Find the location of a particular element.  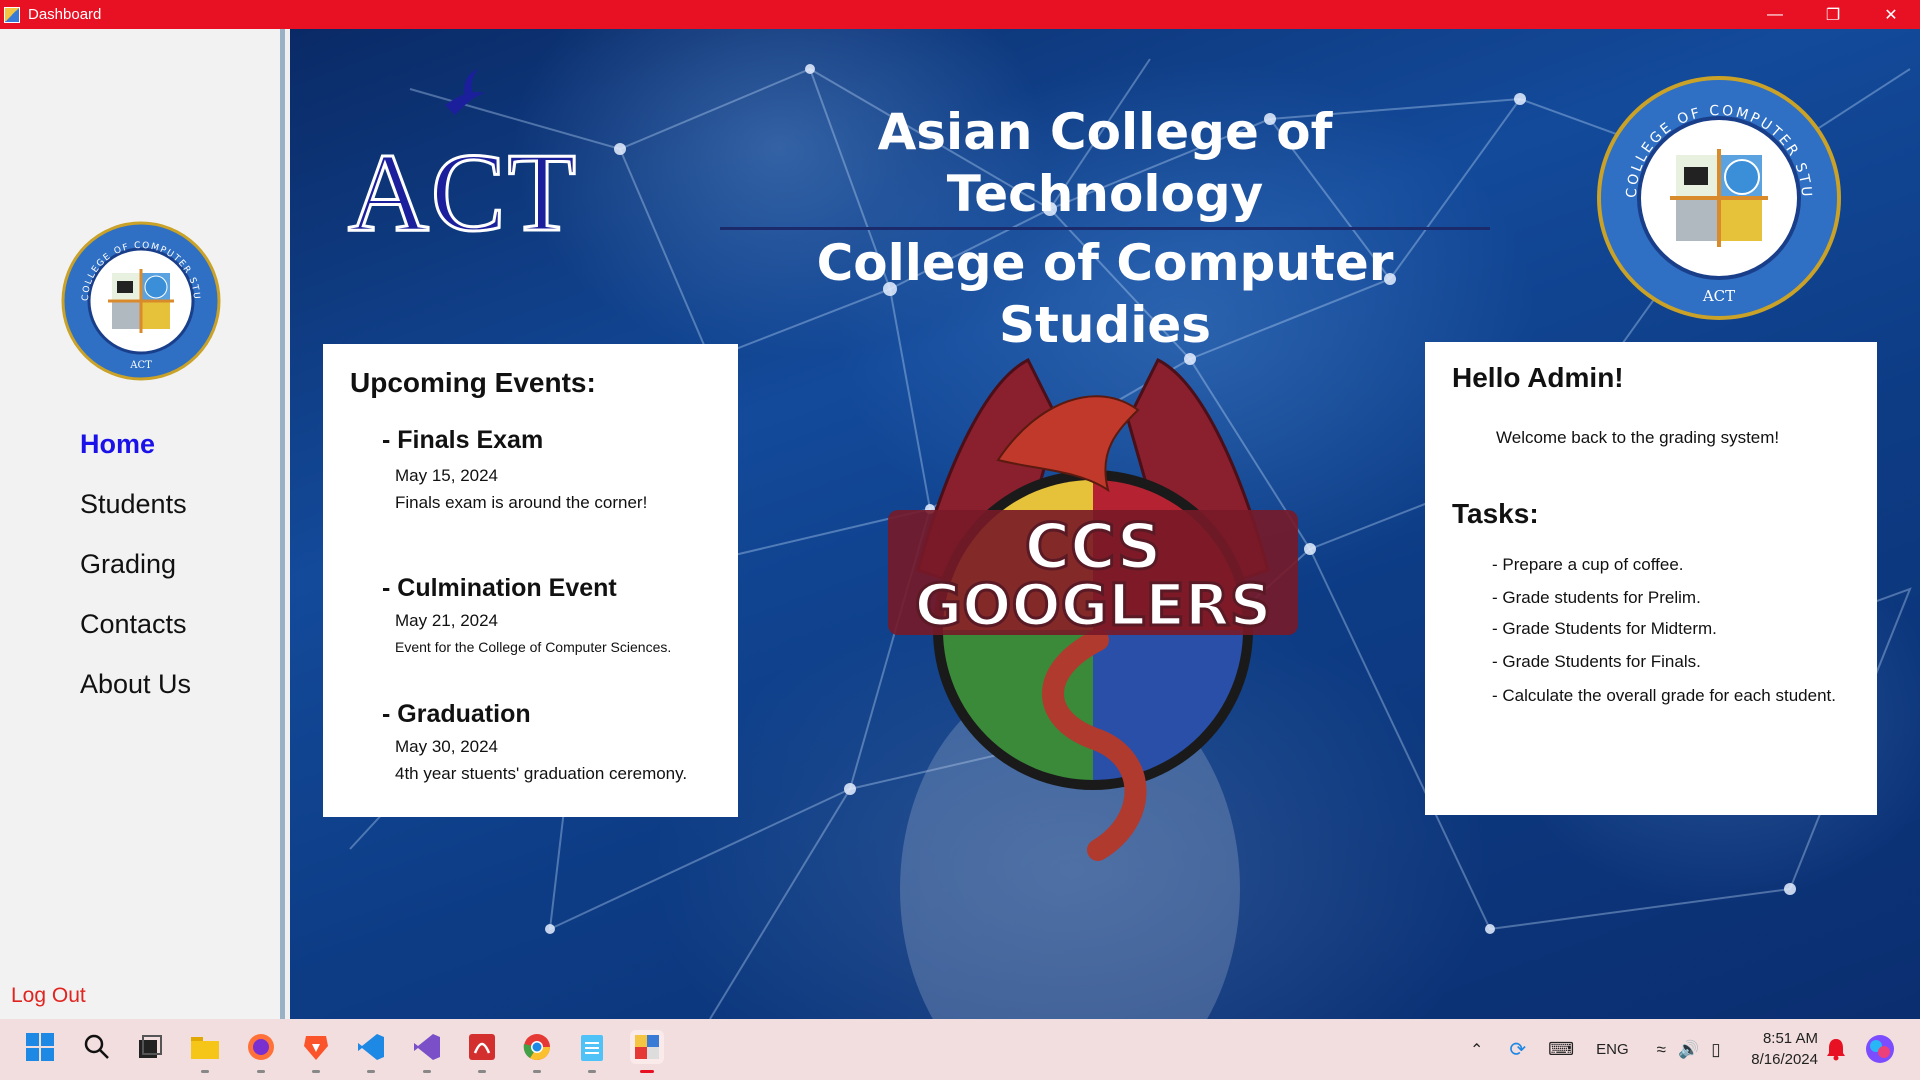

system-tray: ⌃ ⟳ ⌨ ENG ≈ 🔊 ▯ is located at coordinates (1595, 1049).